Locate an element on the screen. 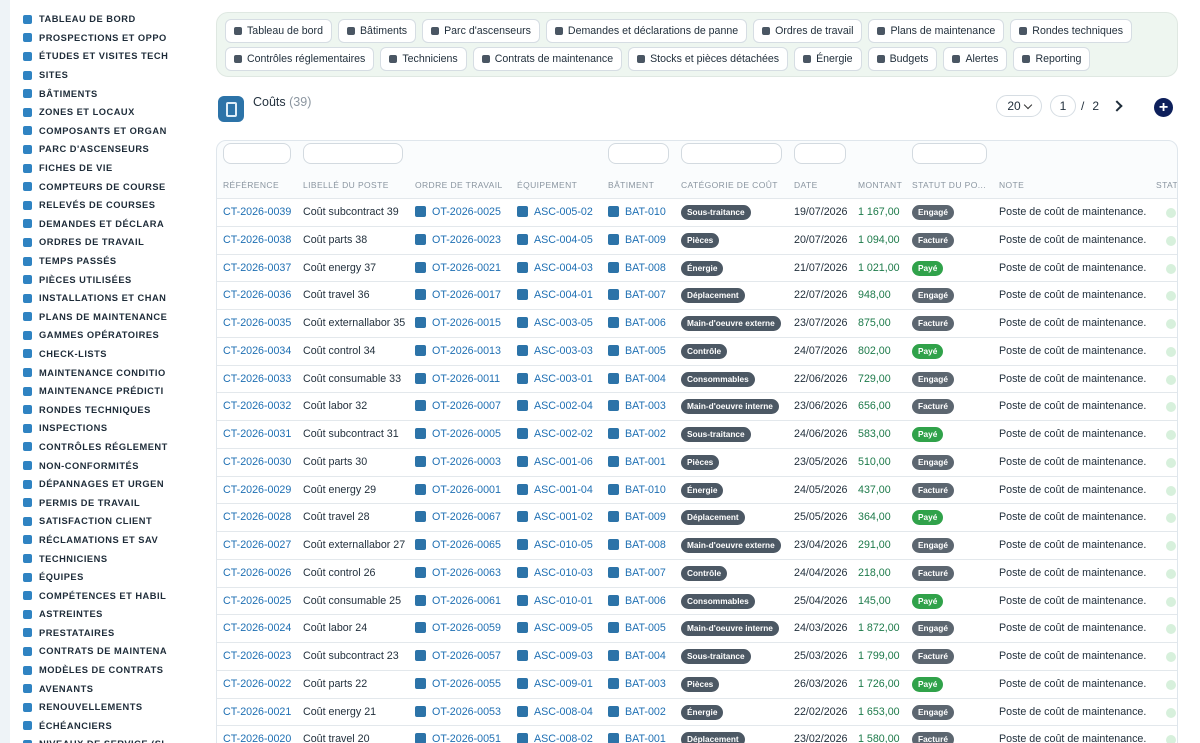  sidebar-item: COMPTEURS DE COURSE is located at coordinates (107, 186).